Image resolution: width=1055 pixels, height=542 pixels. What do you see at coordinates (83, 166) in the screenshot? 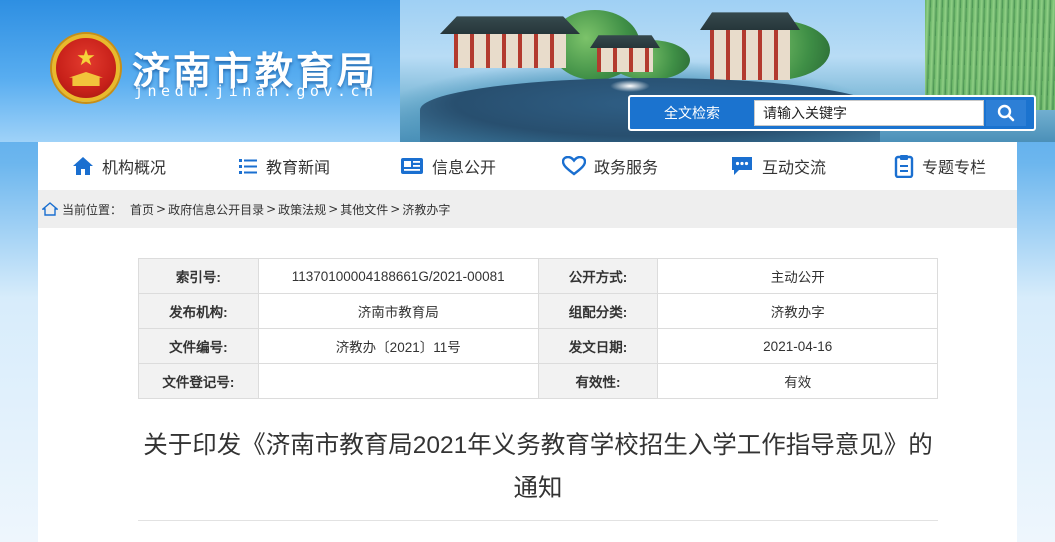
I see `home-icon` at bounding box center [83, 166].